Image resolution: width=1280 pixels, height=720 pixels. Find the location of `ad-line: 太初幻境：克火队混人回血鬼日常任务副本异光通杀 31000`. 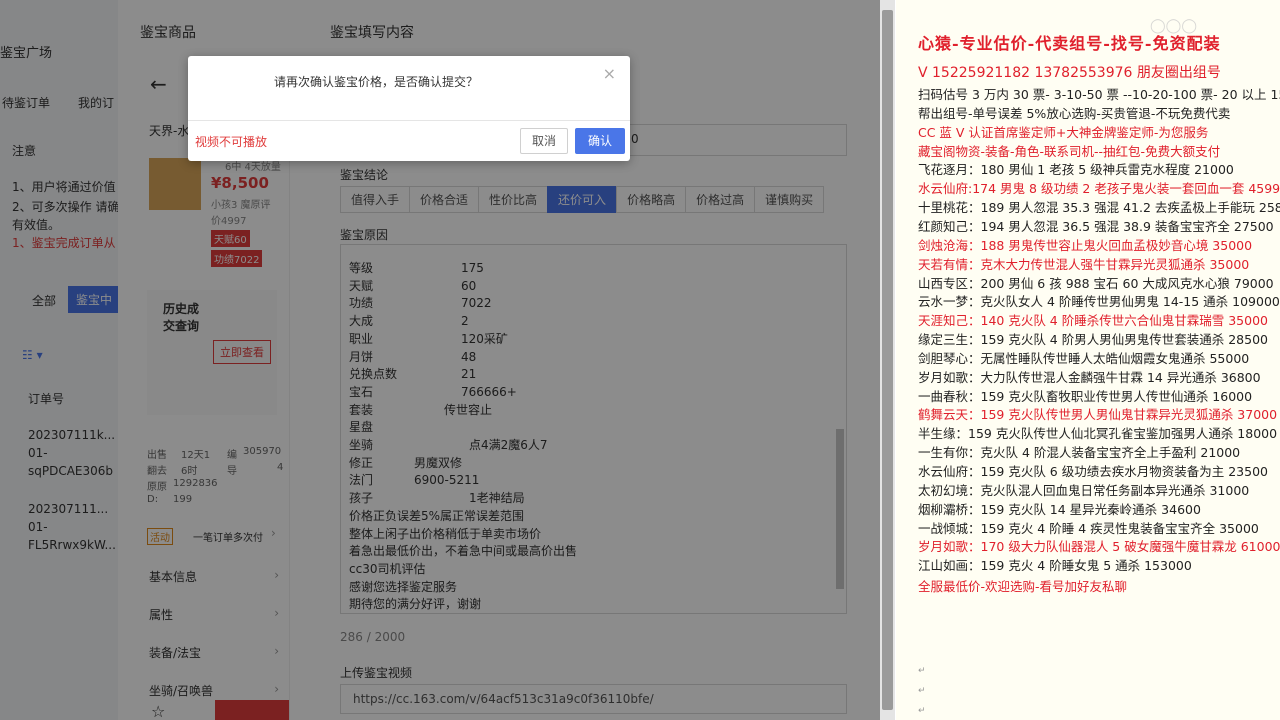

ad-line: 太初幻境：克火队混人回血鬼日常任务副本异光通杀 31000 is located at coordinates (1084, 490).